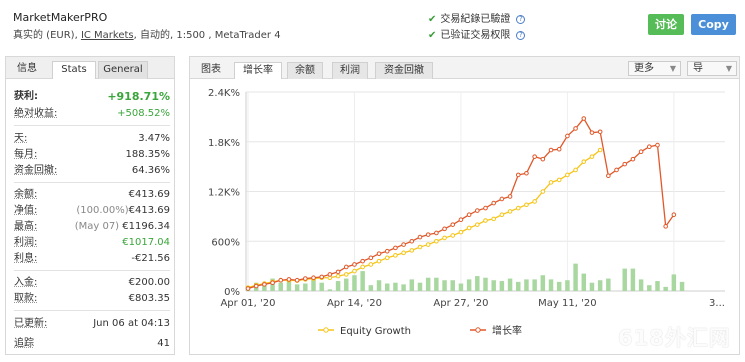  What do you see at coordinates (74, 70) in the screenshot?
I see `tab-stats: Stats` at bounding box center [74, 70].